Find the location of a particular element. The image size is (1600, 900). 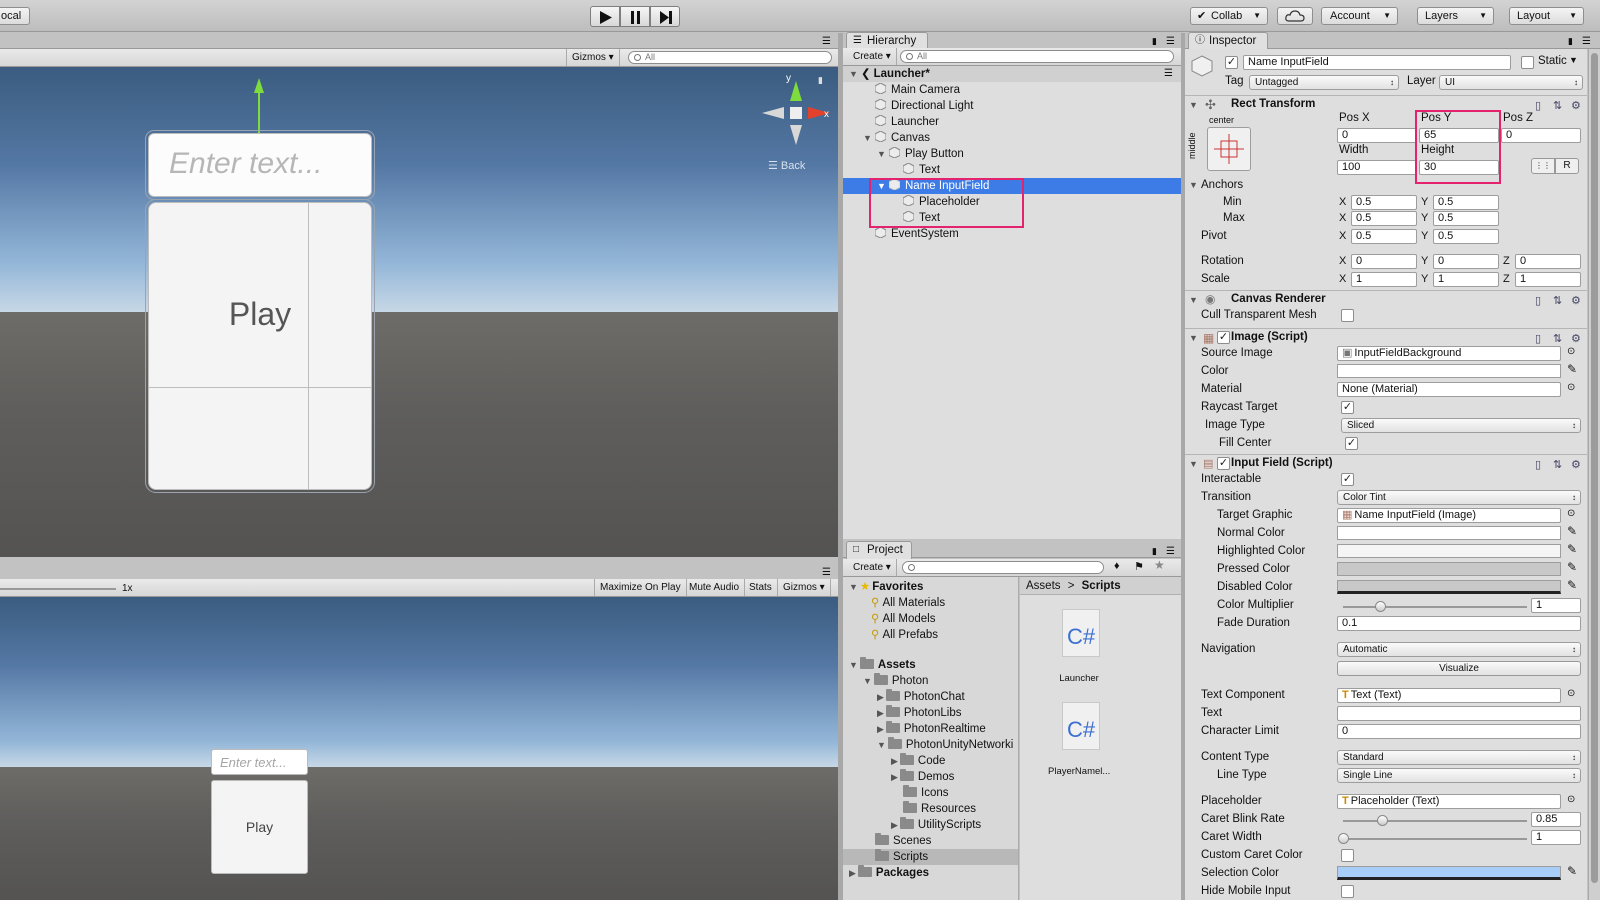

image-type-dropdown: Sliced is located at coordinates (1461, 425).